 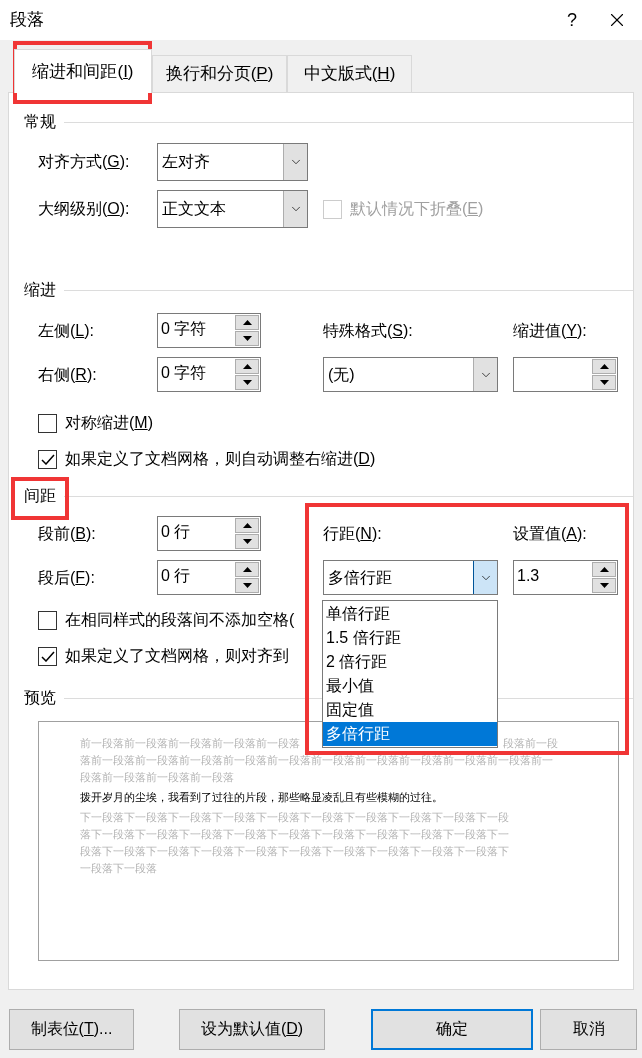 What do you see at coordinates (68, 374) in the screenshot?
I see `field-label: 右侧(R):` at bounding box center [68, 374].